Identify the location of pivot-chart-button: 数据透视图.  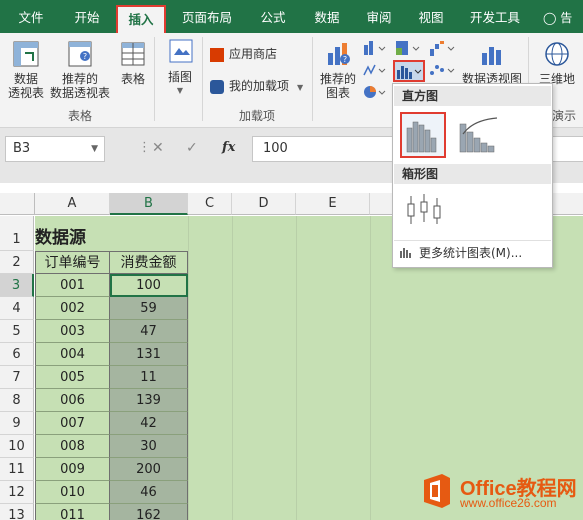
(492, 62).